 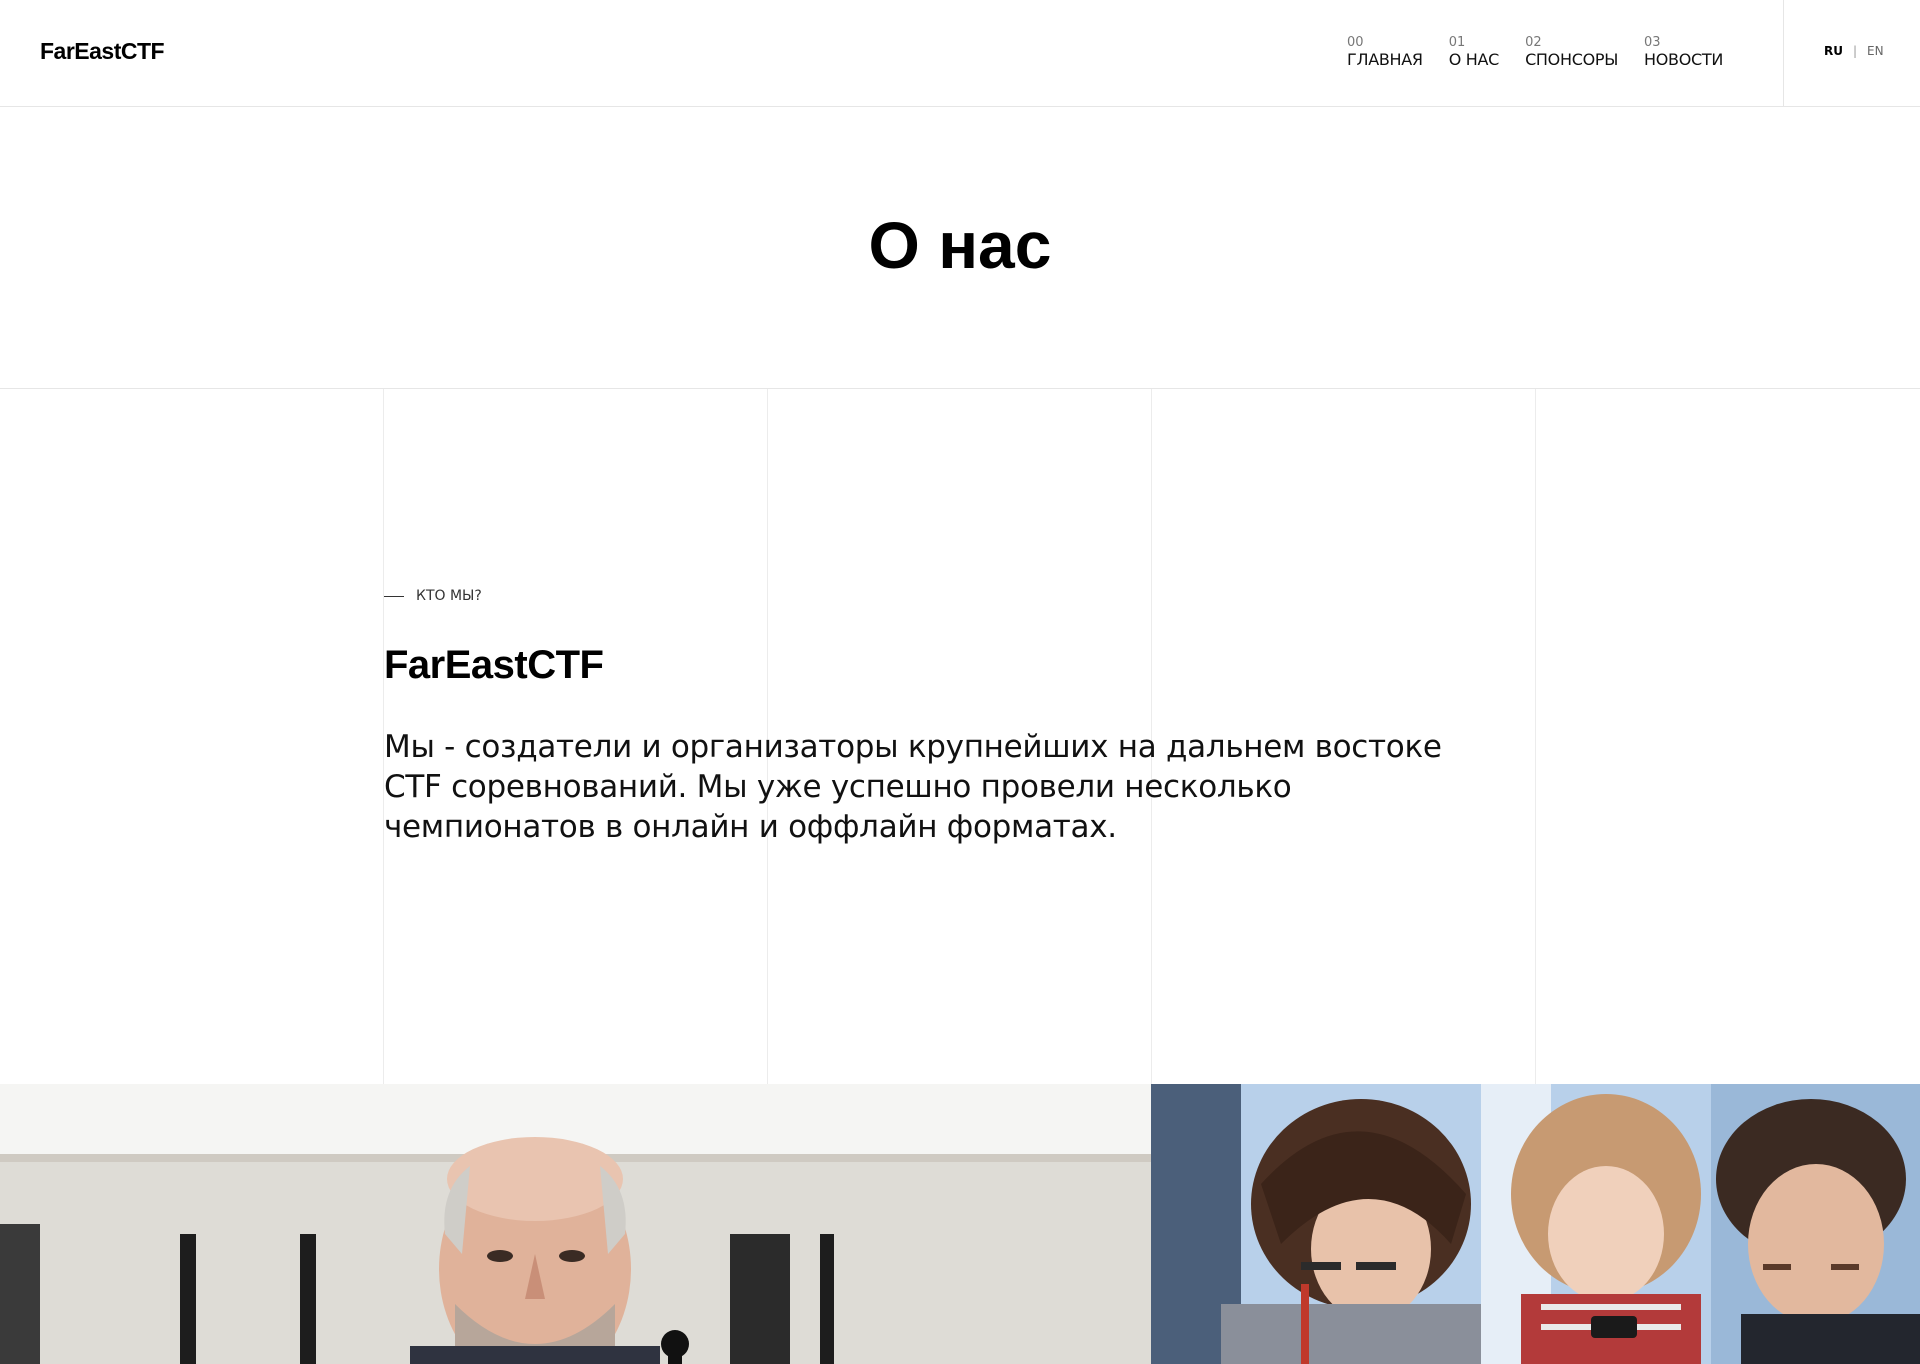 What do you see at coordinates (1533, 42) in the screenshot?
I see `nav-number: 02` at bounding box center [1533, 42].